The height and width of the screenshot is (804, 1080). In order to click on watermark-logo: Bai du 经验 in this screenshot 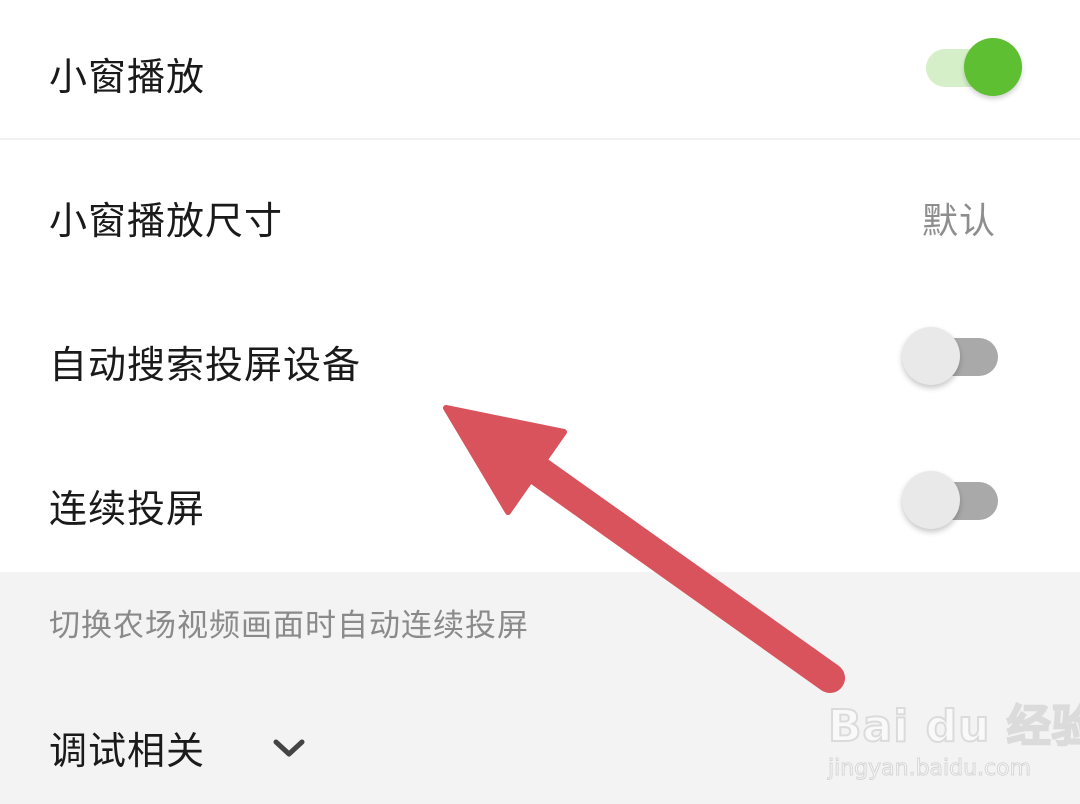, I will do `click(953, 726)`.